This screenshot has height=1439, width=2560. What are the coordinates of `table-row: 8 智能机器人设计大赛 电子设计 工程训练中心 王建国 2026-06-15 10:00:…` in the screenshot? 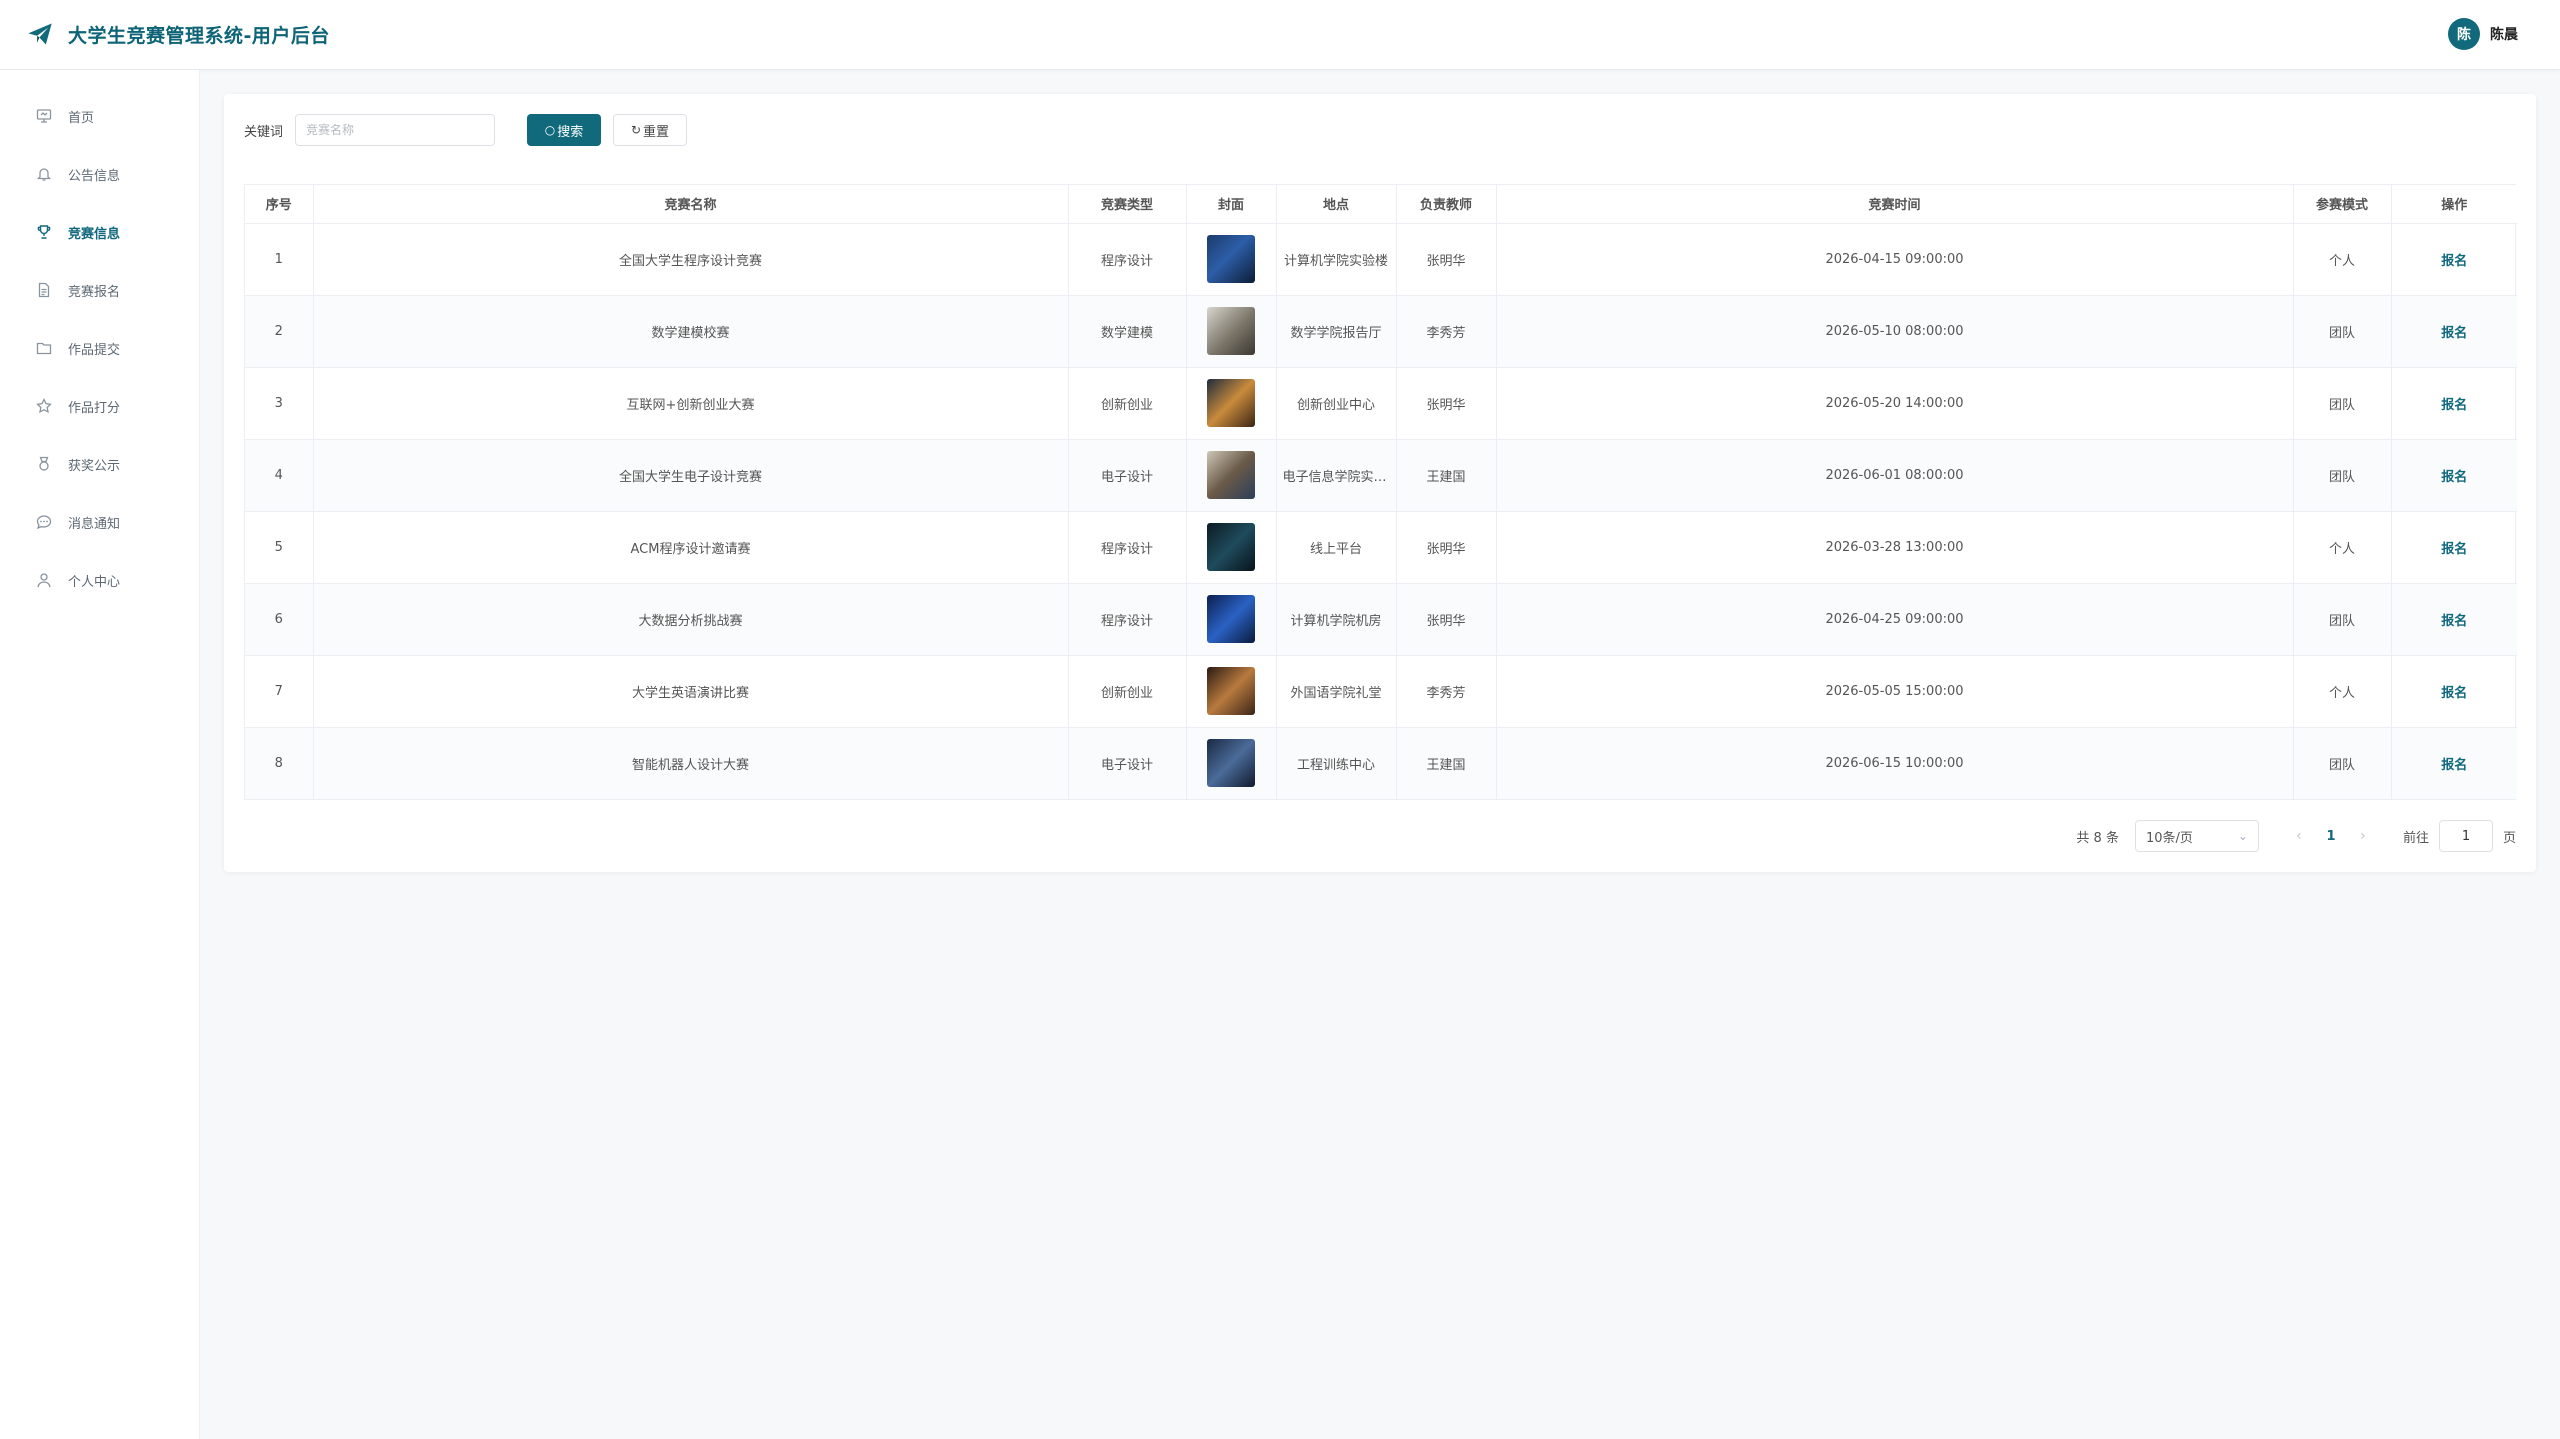 It's located at (1381, 763).